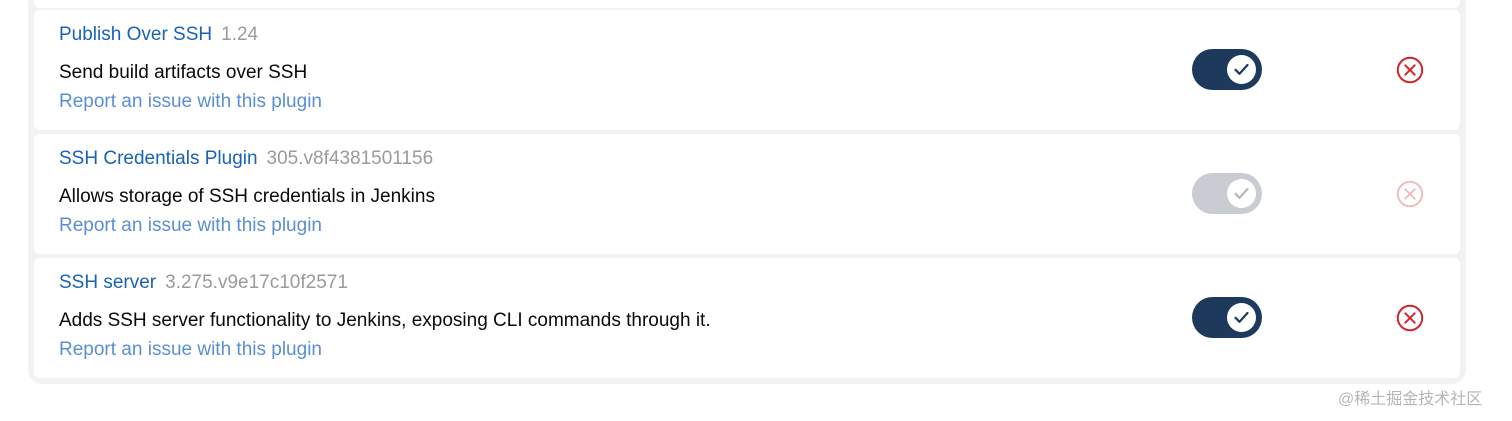 This screenshot has height=421, width=1512. Describe the element at coordinates (158, 158) in the screenshot. I see `plugin-name-link: SSH Credentials Plugin` at that location.